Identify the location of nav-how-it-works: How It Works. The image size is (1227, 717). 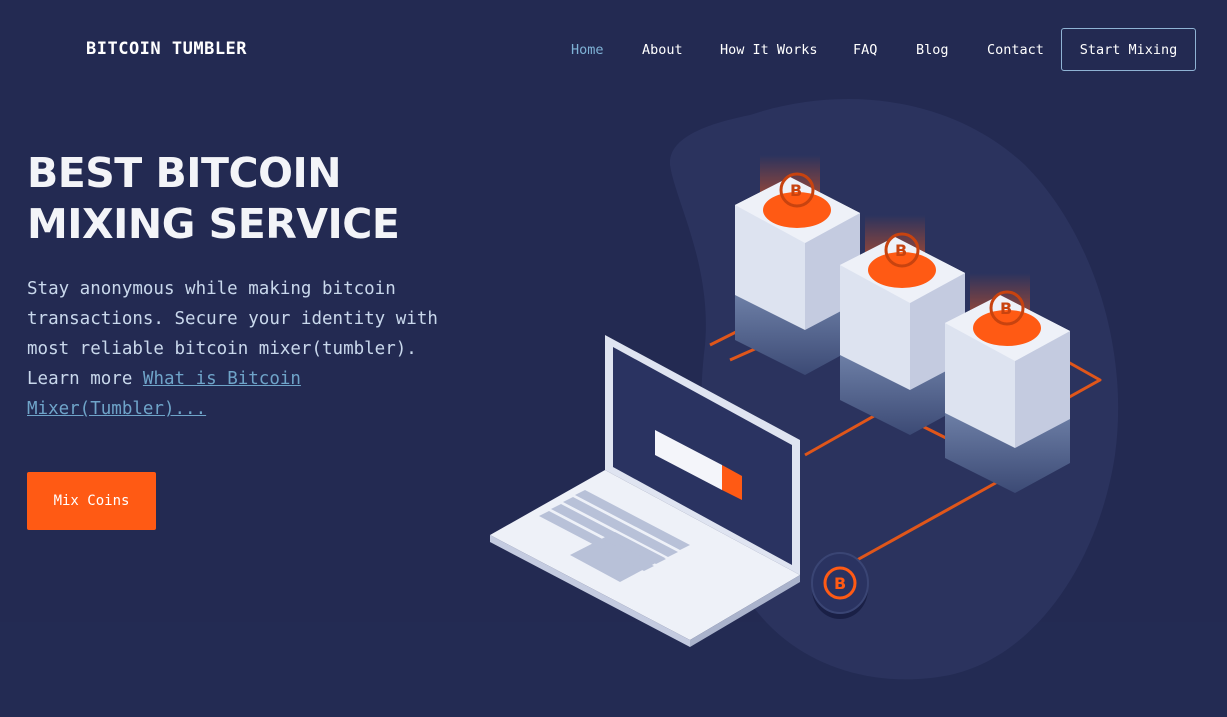
(769, 50).